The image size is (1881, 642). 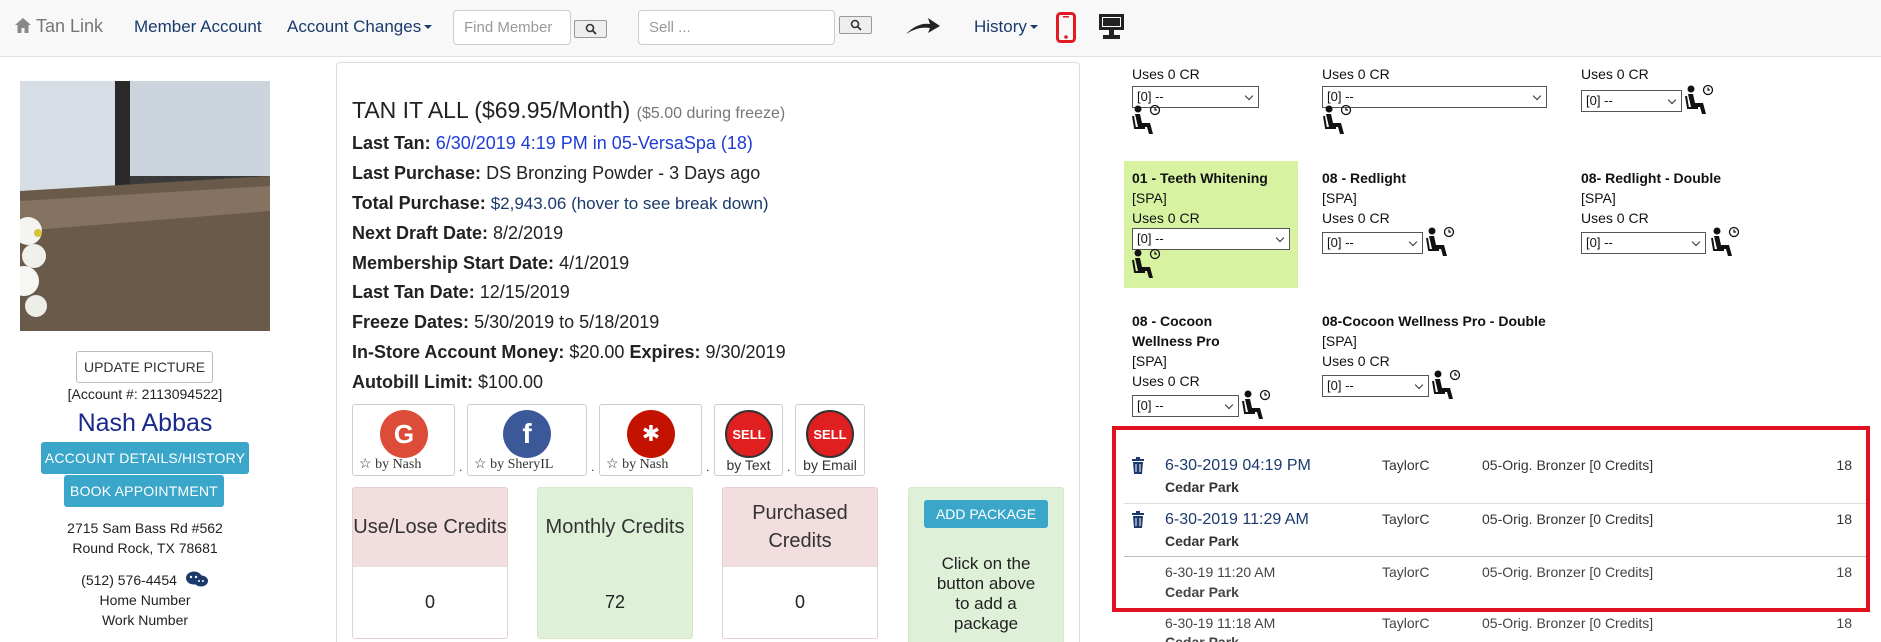 What do you see at coordinates (748, 440) in the screenshot?
I see `sell-by-text-button: SELL by Text` at bounding box center [748, 440].